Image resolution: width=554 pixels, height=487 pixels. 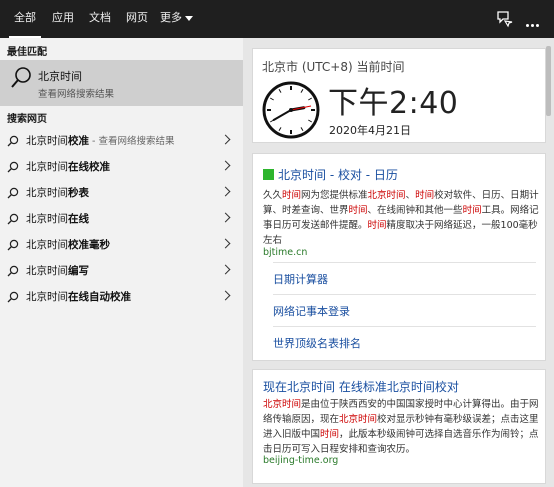 I want to click on suggestion-text: 北京时间在线自动校准, so click(x=78, y=296).